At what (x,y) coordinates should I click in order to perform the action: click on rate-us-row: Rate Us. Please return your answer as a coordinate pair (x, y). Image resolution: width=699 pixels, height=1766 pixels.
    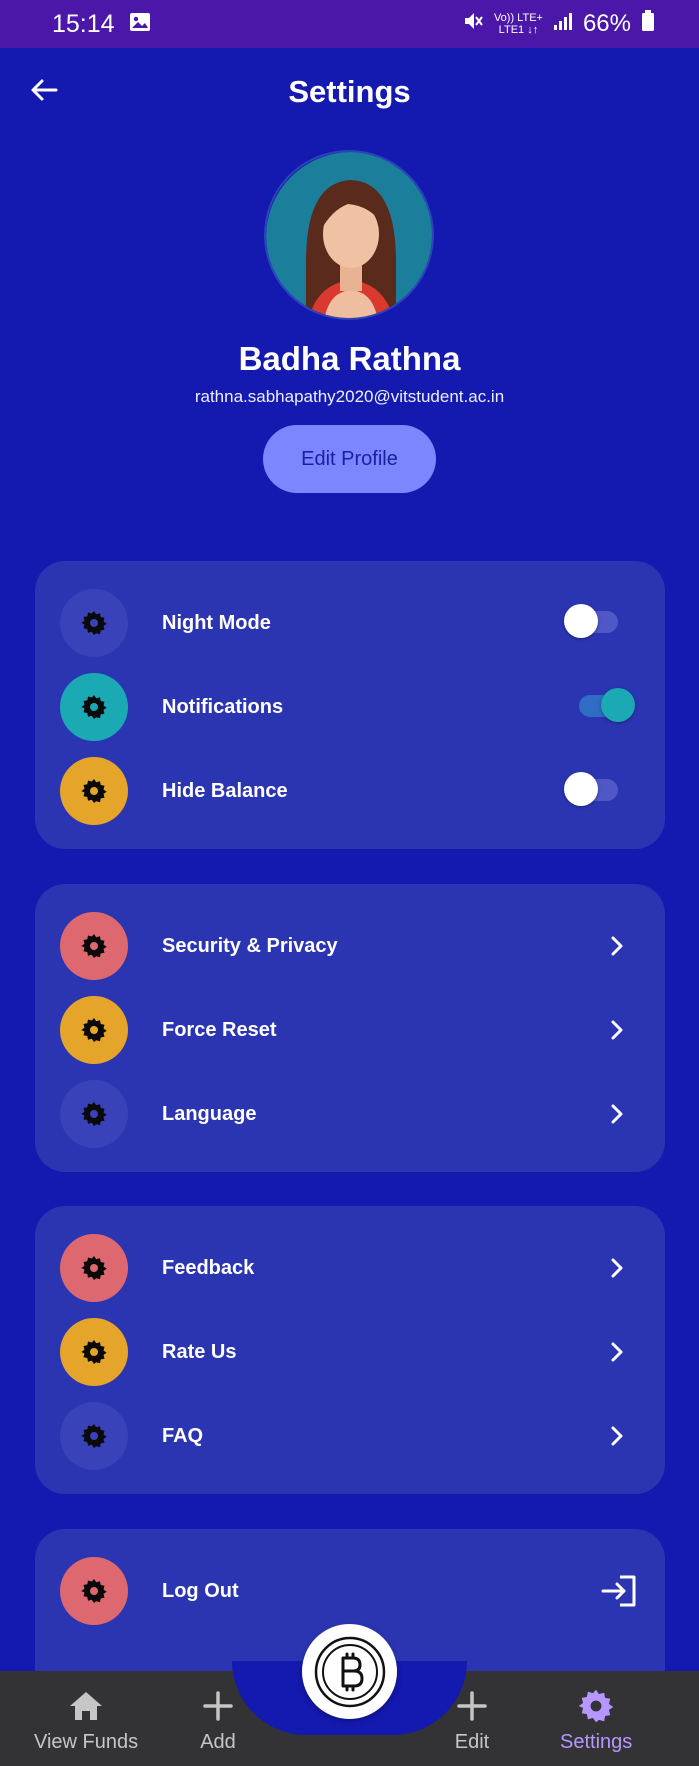
    Looking at the image, I should click on (350, 1352).